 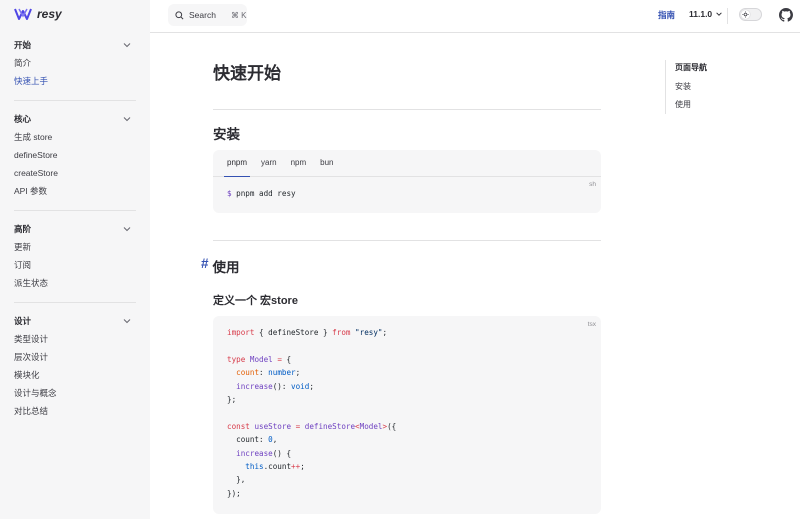 What do you see at coordinates (407, 163) in the screenshot?
I see `package-manager-tabs: pnpm yarn npm bun` at bounding box center [407, 163].